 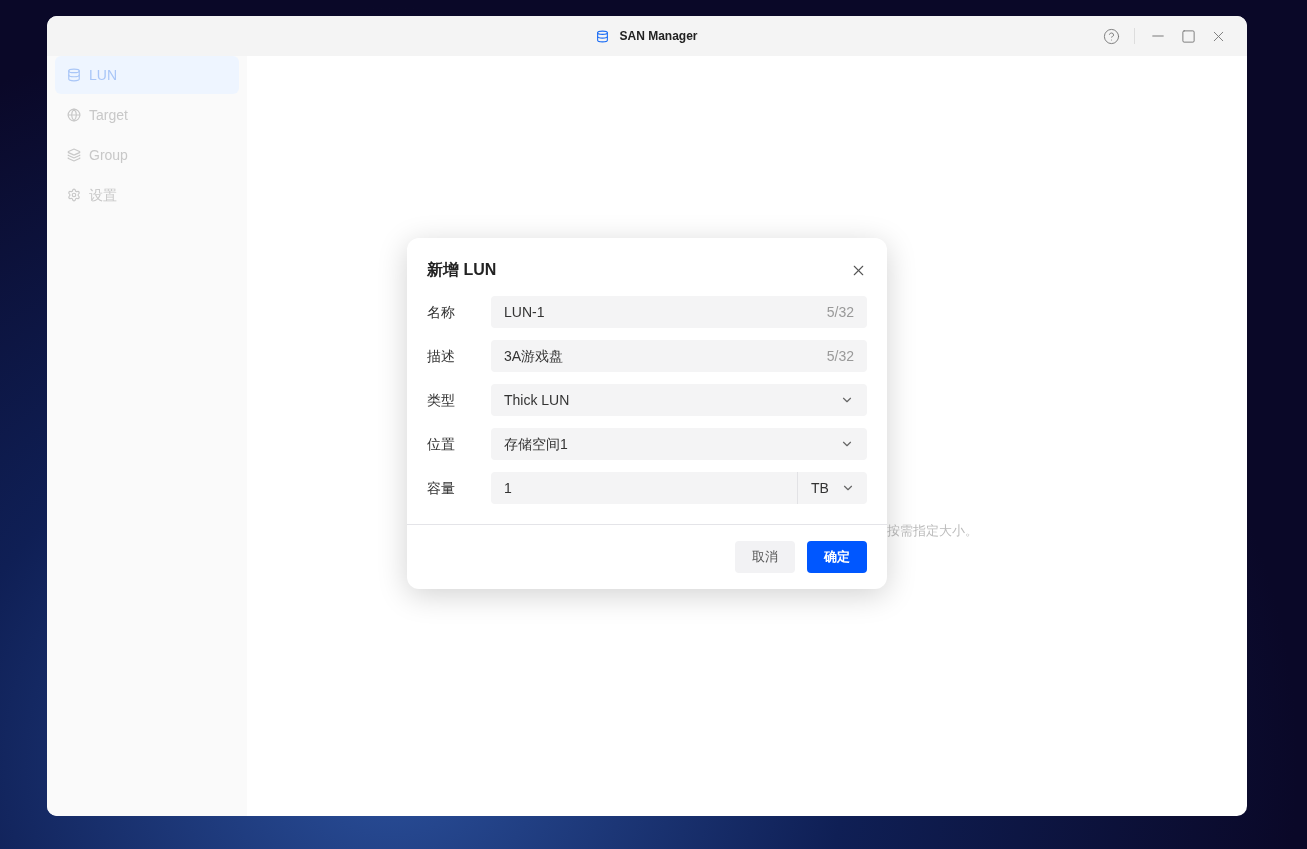 What do you see at coordinates (441, 444) in the screenshot?
I see `field-label: 位置` at bounding box center [441, 444].